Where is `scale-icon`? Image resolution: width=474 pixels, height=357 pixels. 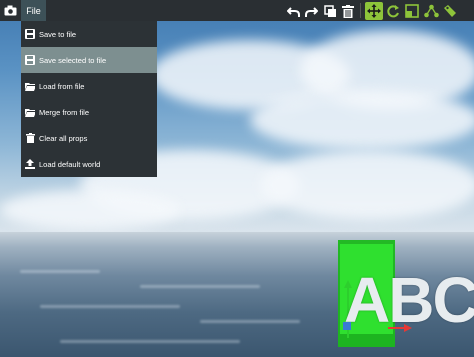
scale-icon is located at coordinates (412, 11).